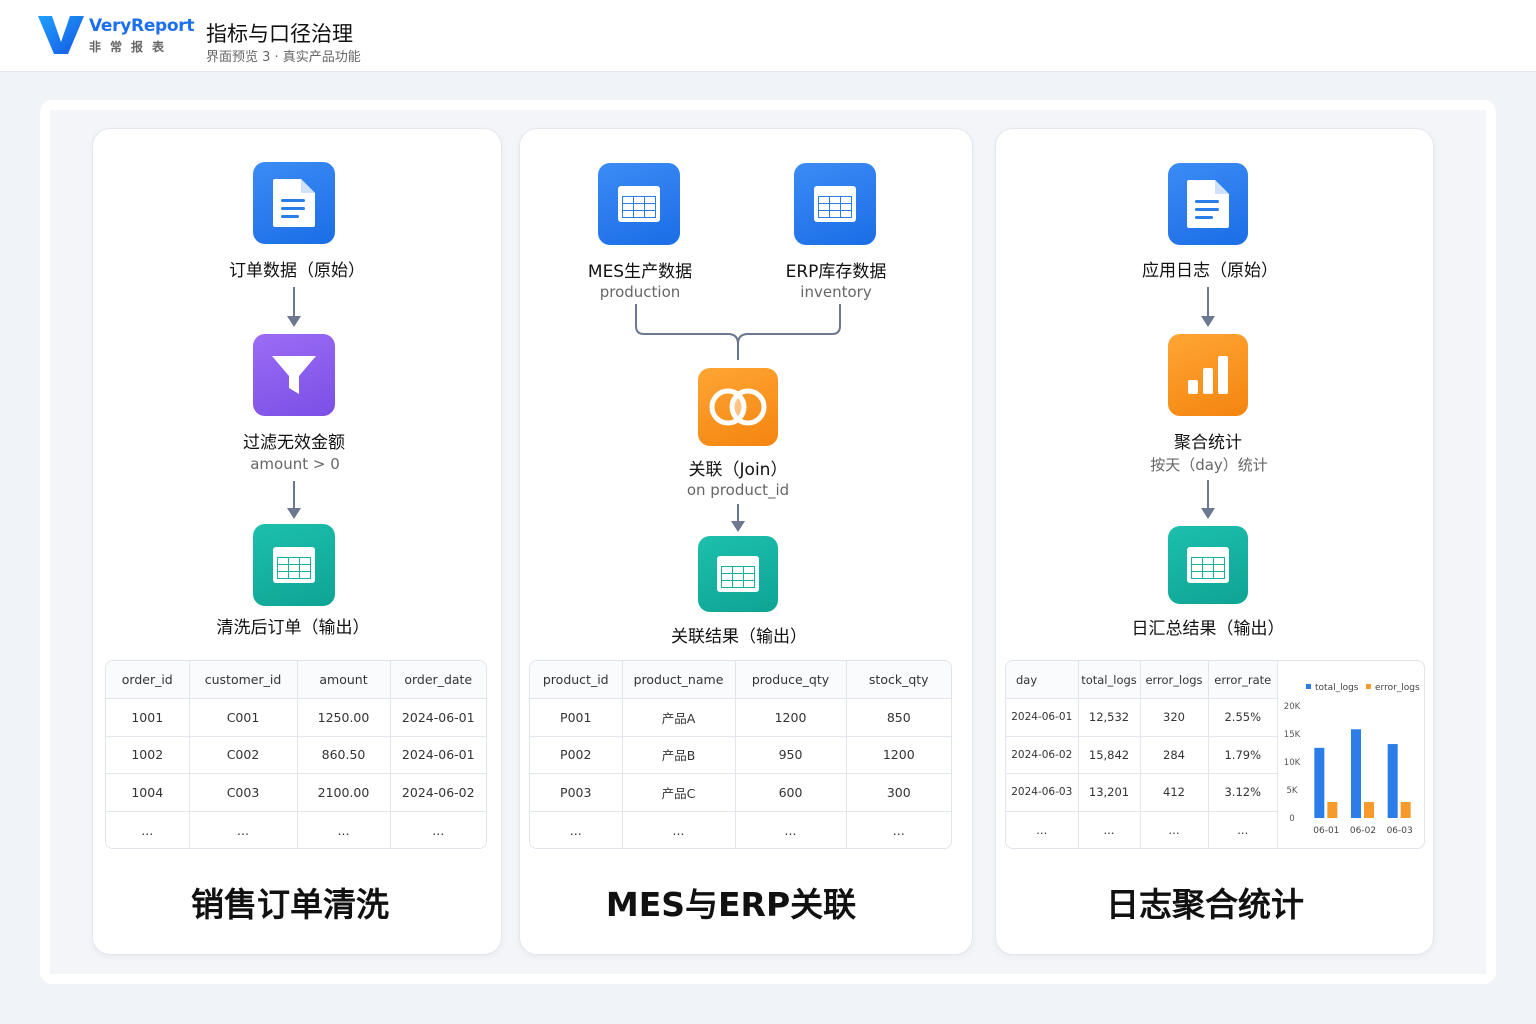  I want to click on brand-name: VeryReport, so click(142, 26).